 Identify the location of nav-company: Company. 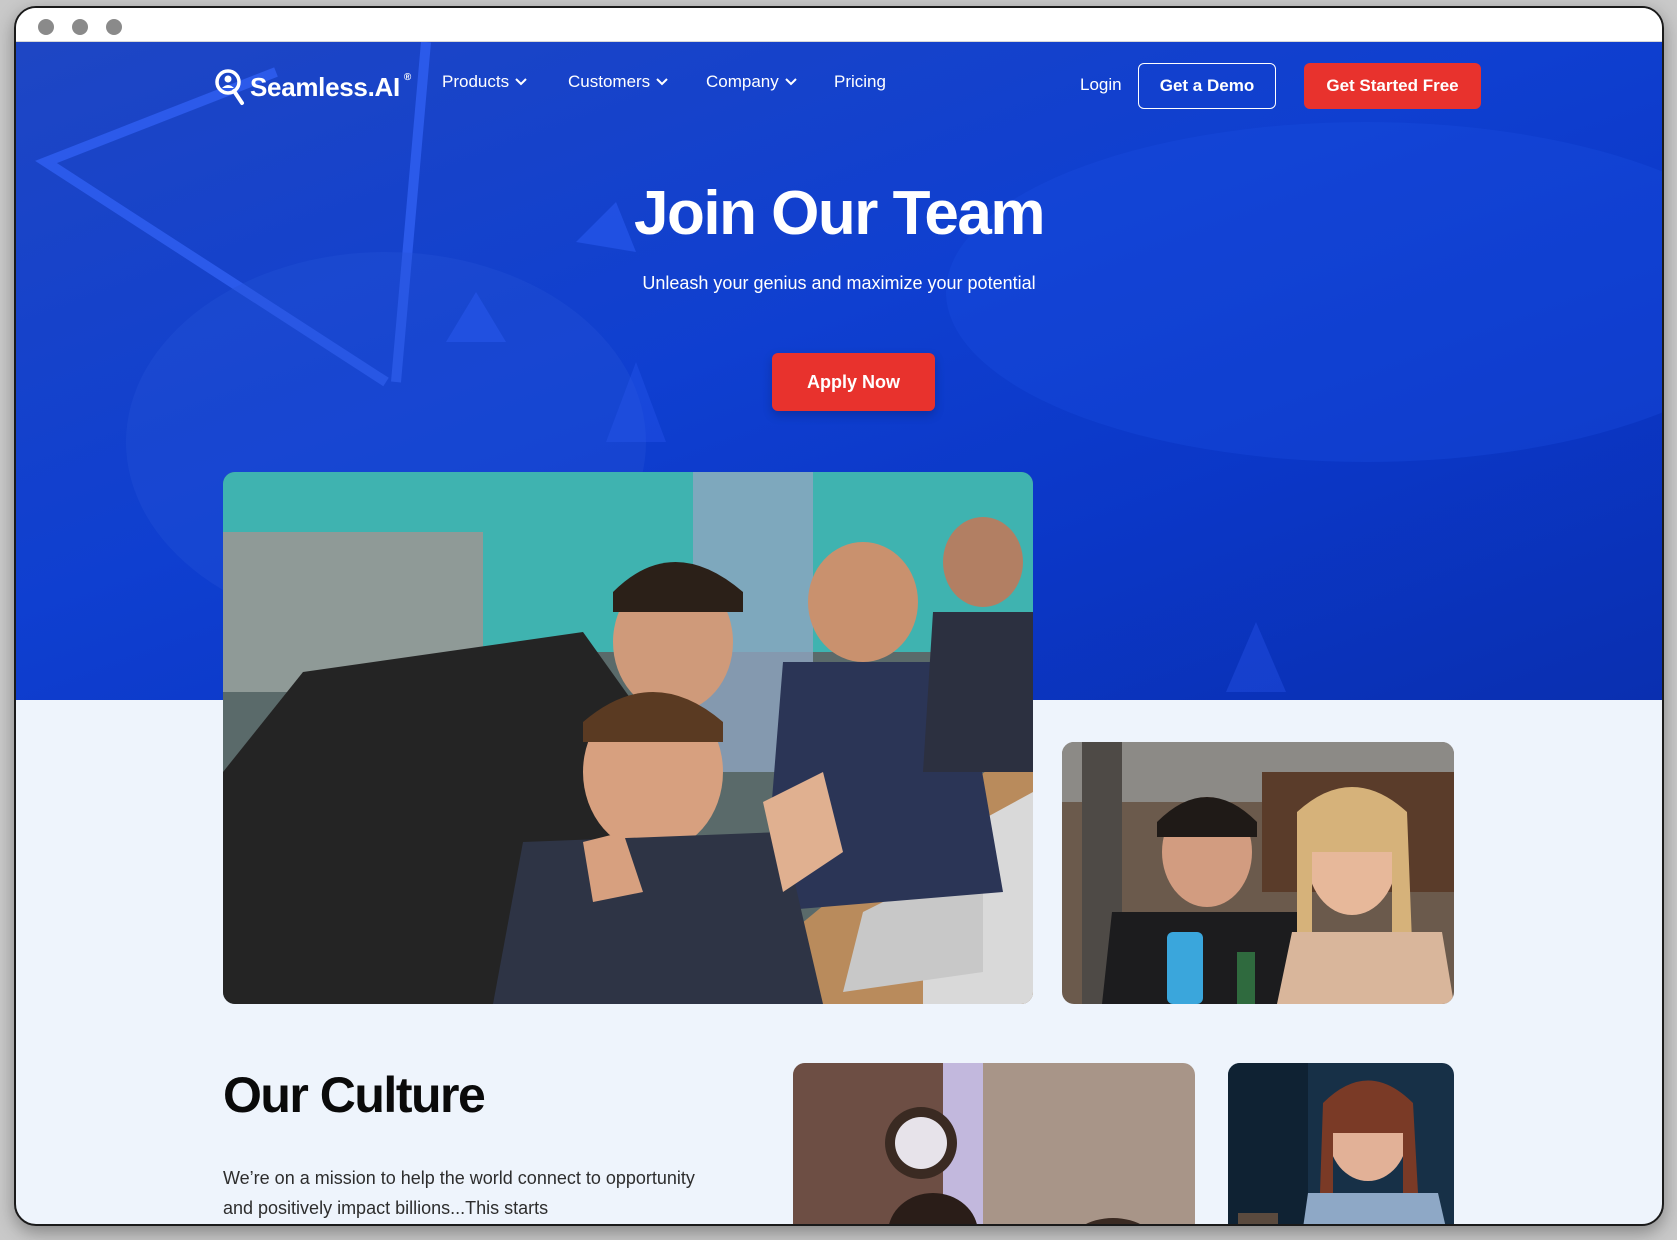
(751, 82).